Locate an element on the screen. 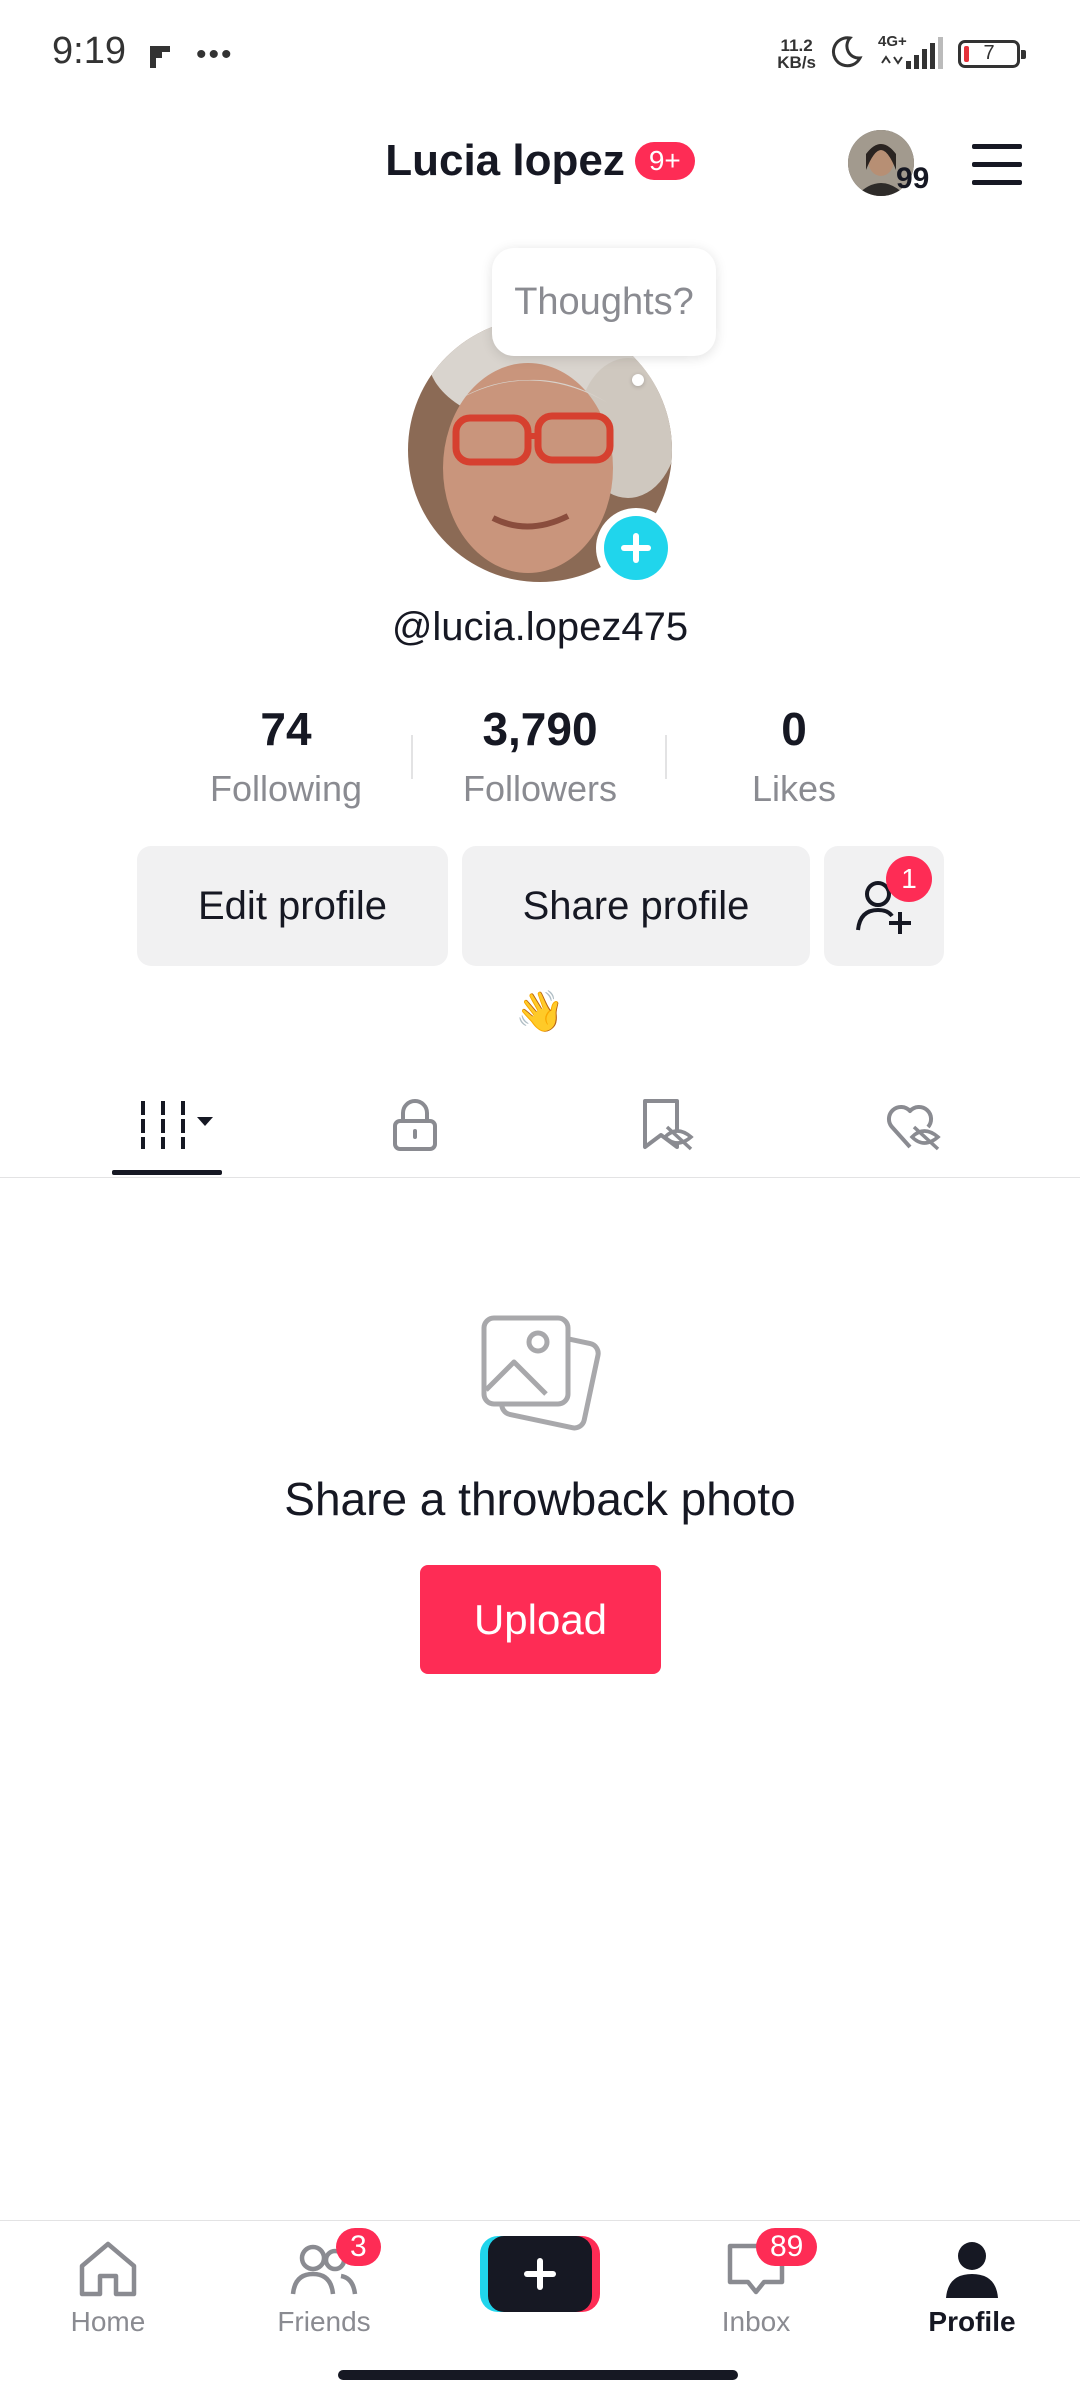  status-right: 11.2 KB/s 4G+ 7 is located at coordinates (901, 53).